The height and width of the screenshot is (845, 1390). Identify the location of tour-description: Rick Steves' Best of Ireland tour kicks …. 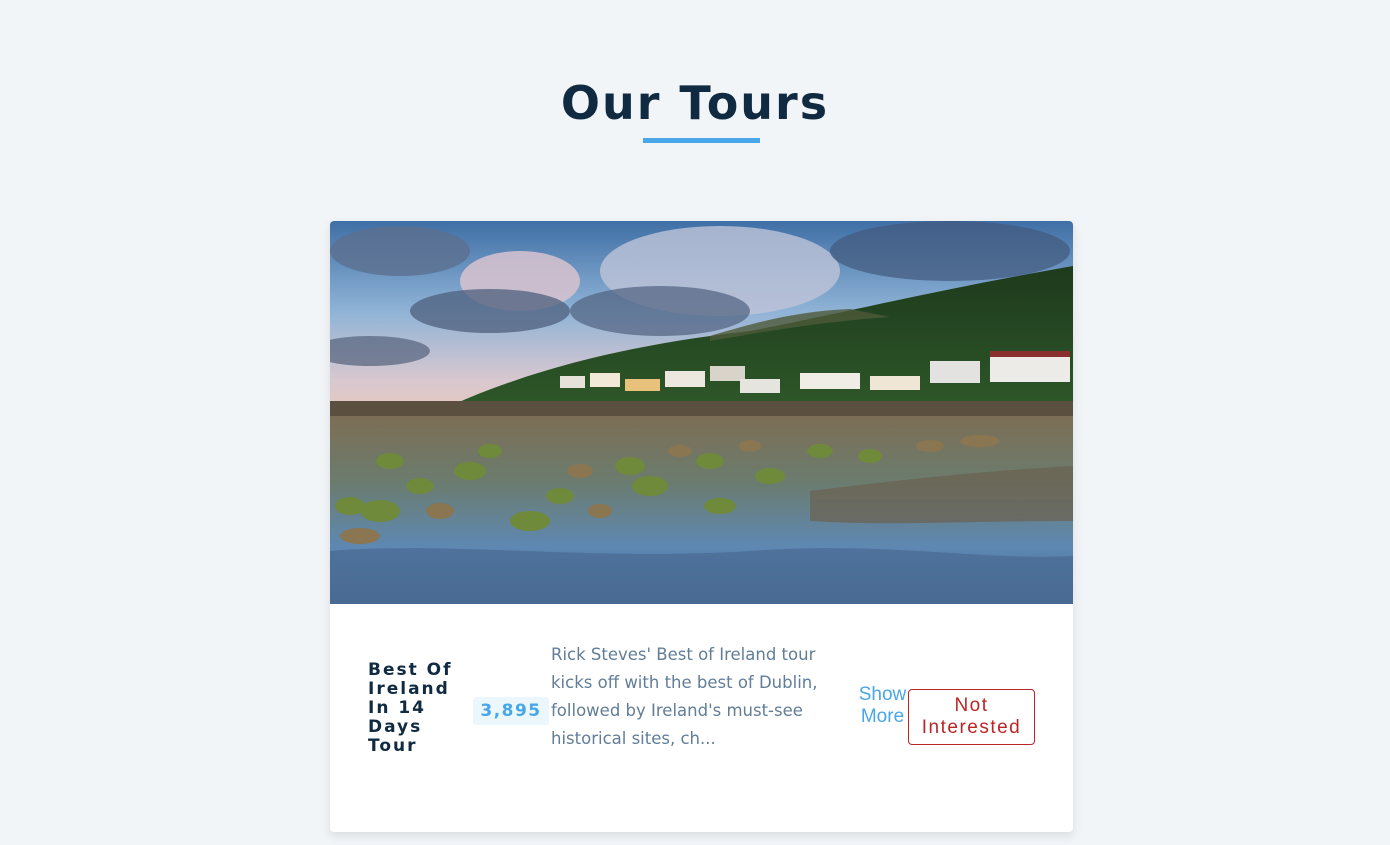
(684, 696).